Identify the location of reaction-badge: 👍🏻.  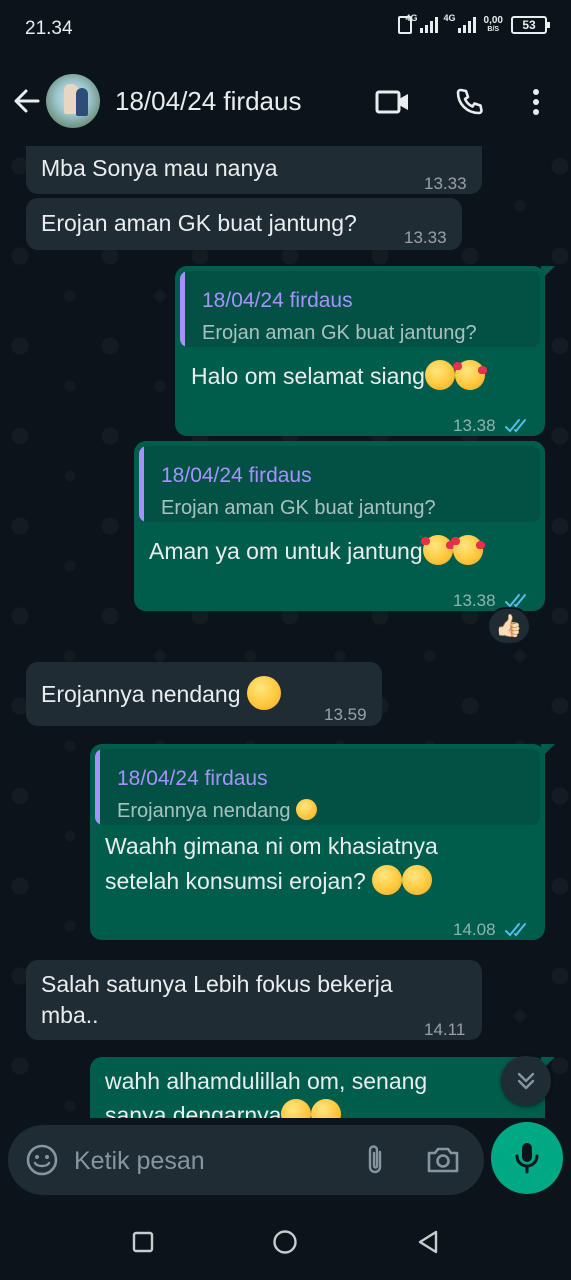
(509, 626).